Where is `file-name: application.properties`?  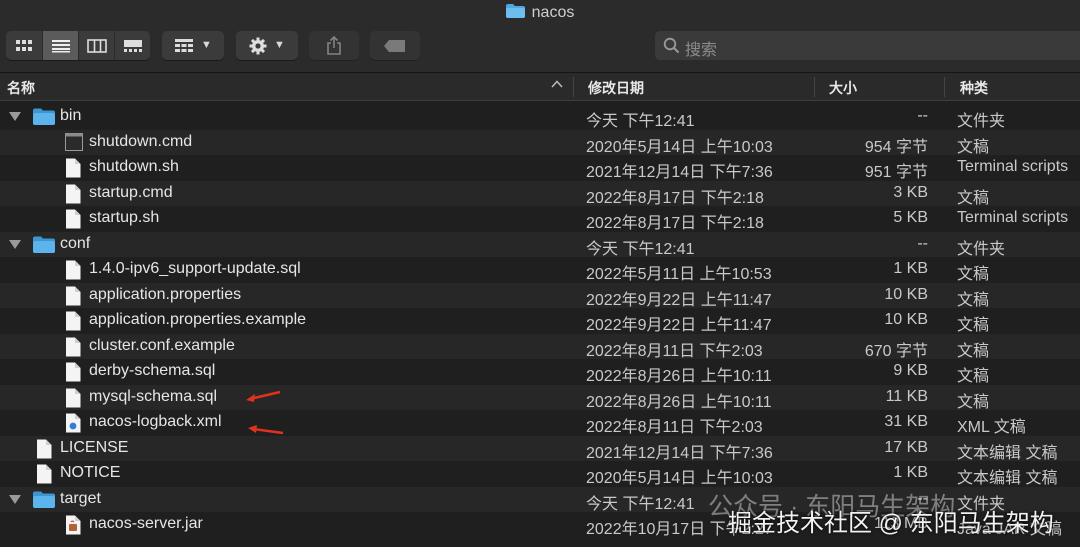
file-name: application.properties is located at coordinates (165, 294).